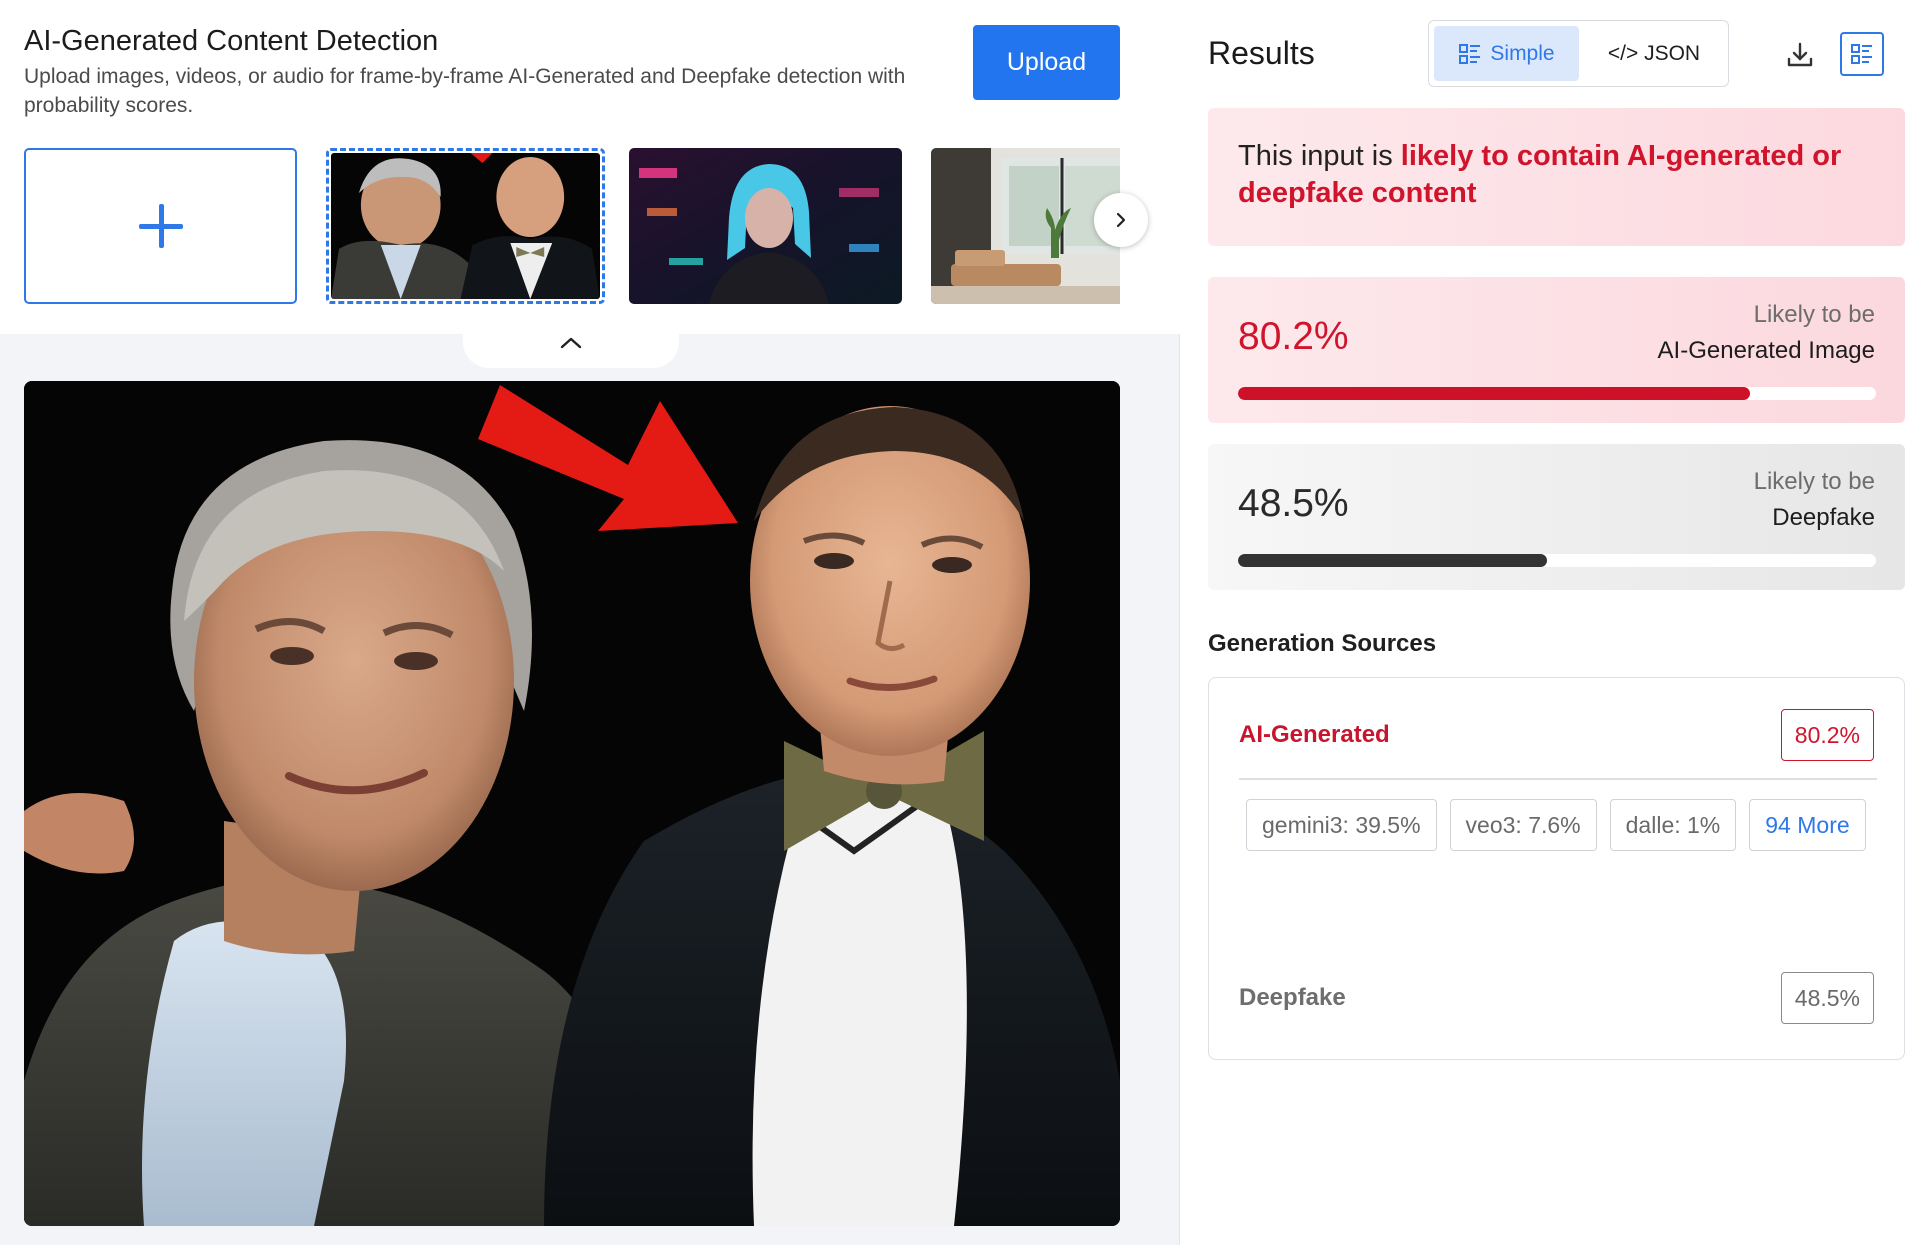 The height and width of the screenshot is (1245, 1927). What do you see at coordinates (1523, 825) in the screenshot?
I see `source-chip: veo3: 7.6%` at bounding box center [1523, 825].